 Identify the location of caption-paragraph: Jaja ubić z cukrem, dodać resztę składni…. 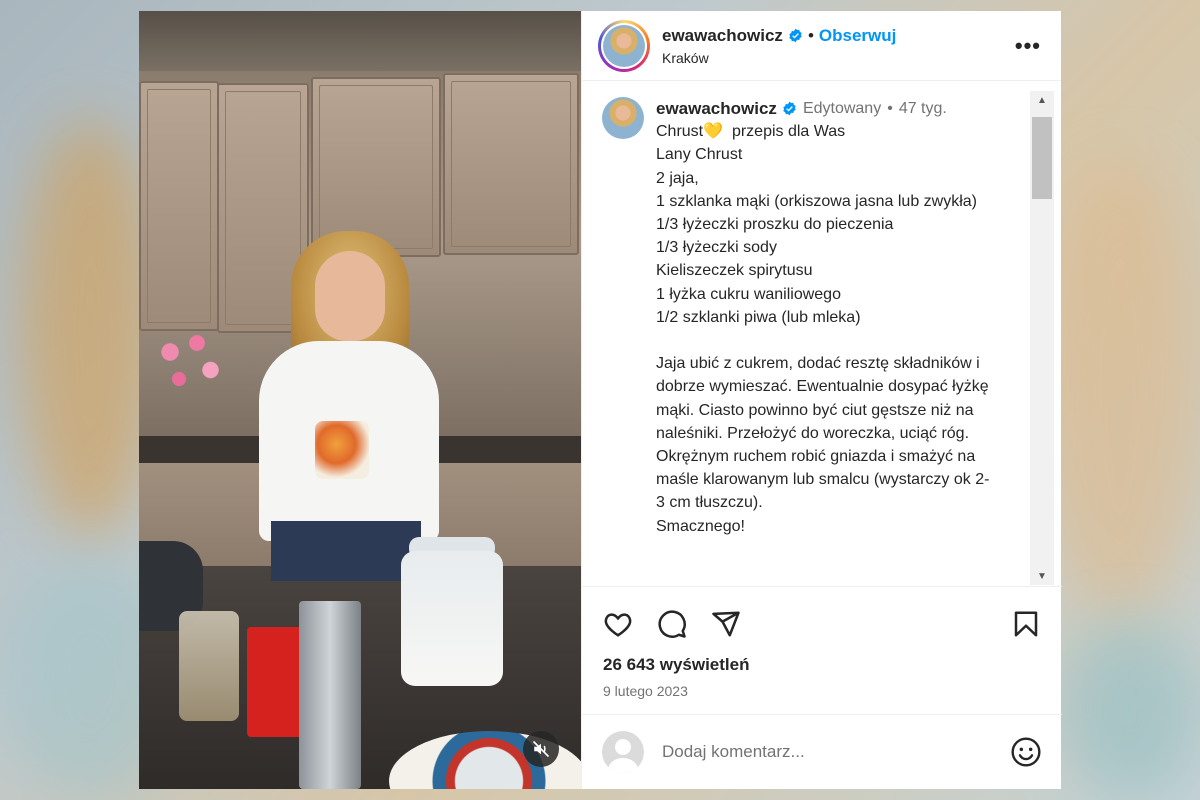
(825, 433).